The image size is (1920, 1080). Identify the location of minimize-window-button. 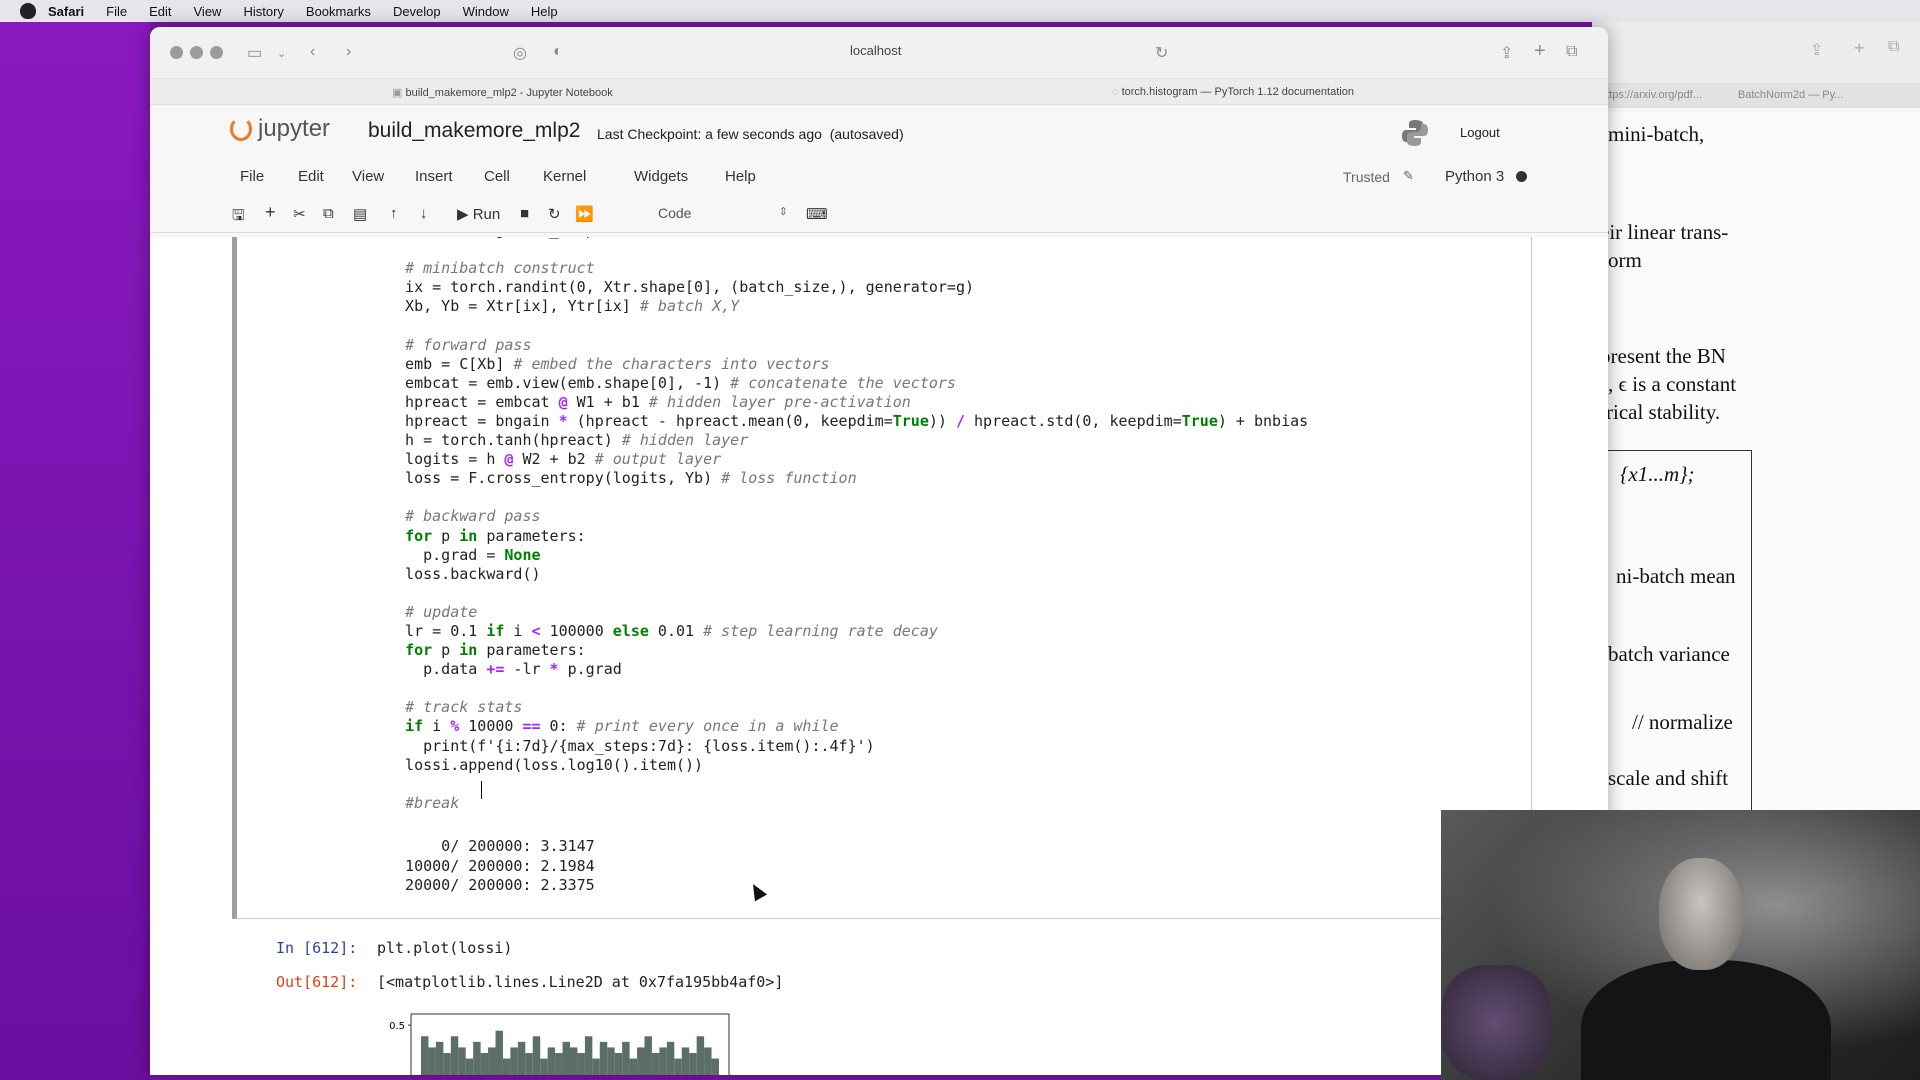
(196, 52).